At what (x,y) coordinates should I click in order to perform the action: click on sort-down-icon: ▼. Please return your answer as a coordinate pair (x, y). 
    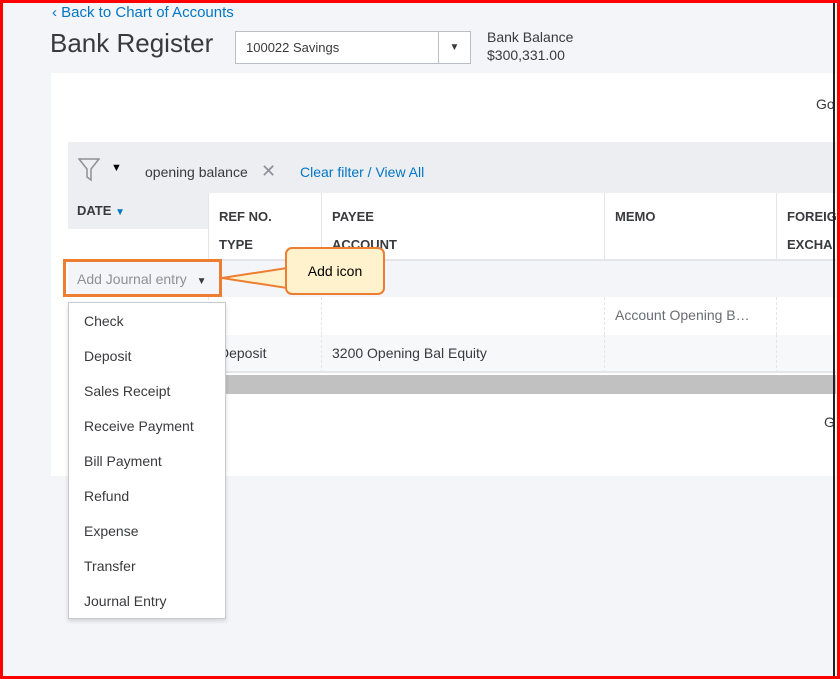
    Looking at the image, I should click on (120, 212).